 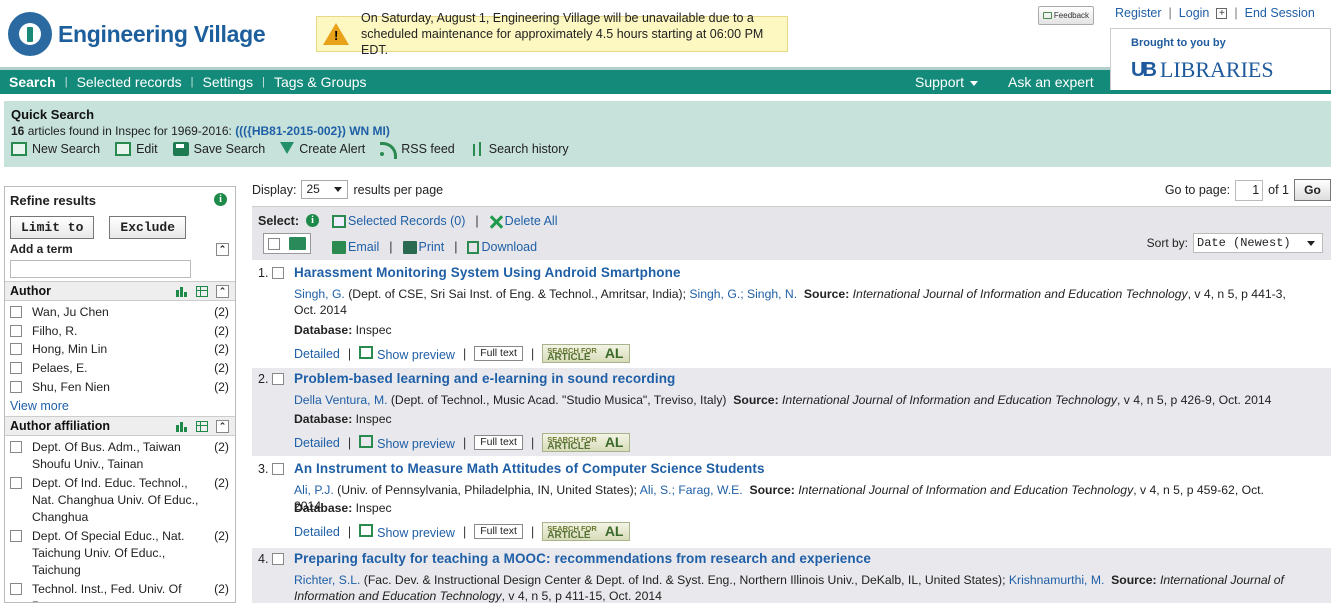 I want to click on logo-icon, so click(x=30, y=34).